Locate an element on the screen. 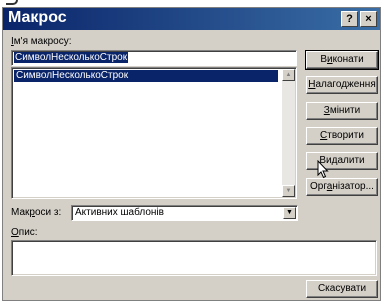 The height and width of the screenshot is (303, 383). decorative-stroke is located at coordinates (12, 2).